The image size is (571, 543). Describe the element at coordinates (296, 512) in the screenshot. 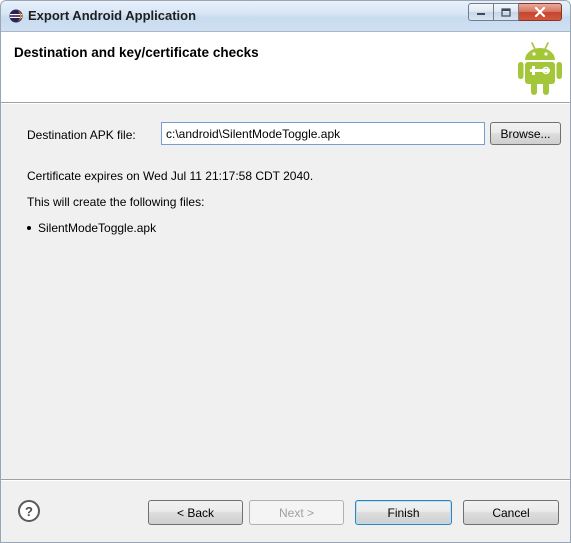

I see `next-button: Next >` at that location.